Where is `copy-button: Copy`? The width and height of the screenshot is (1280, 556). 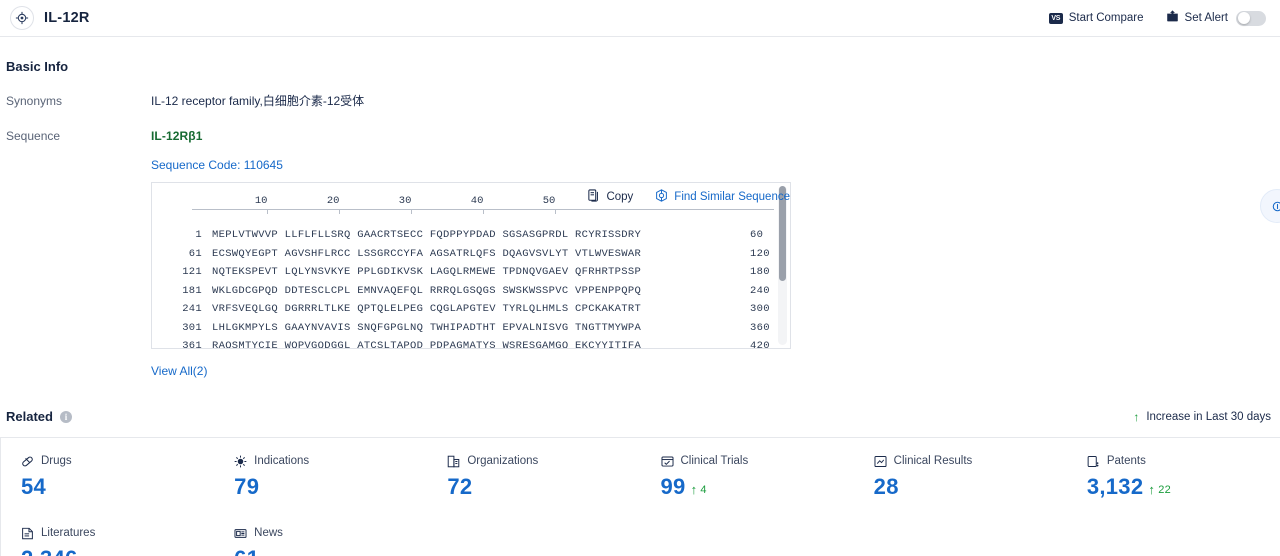 copy-button: Copy is located at coordinates (610, 197).